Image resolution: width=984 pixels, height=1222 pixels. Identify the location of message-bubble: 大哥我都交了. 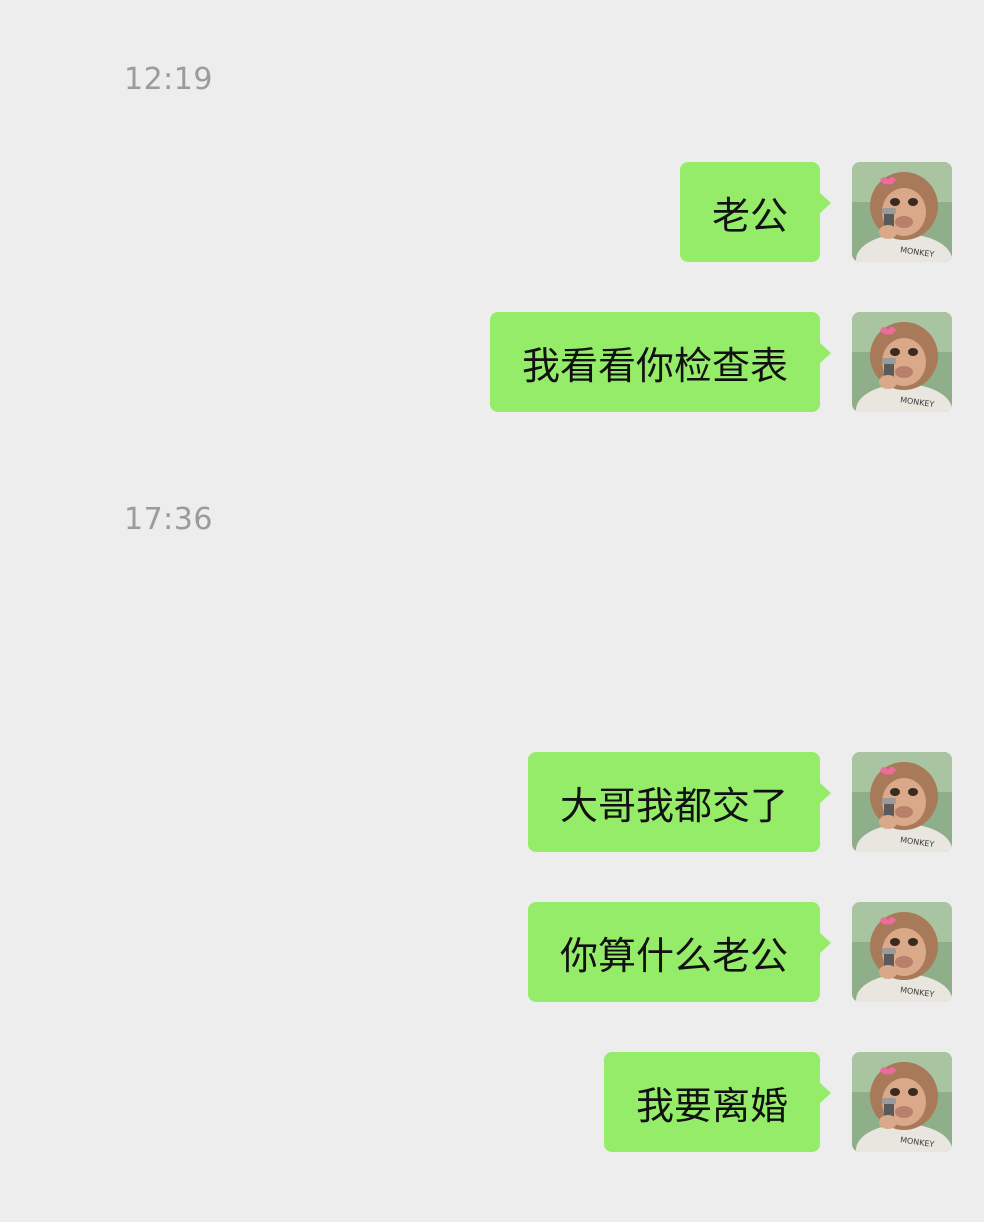
(679, 802).